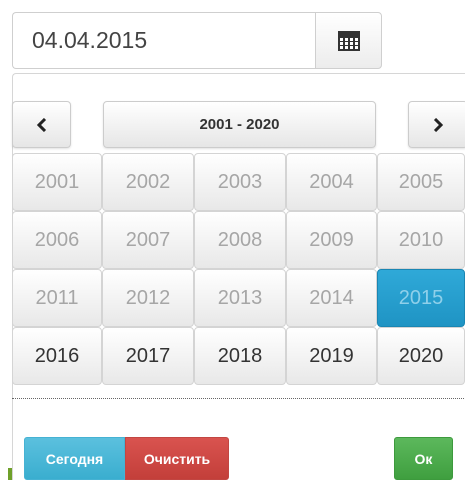 The image size is (465, 480). Describe the element at coordinates (421, 240) in the screenshot. I see `year-cell: 2010` at that location.